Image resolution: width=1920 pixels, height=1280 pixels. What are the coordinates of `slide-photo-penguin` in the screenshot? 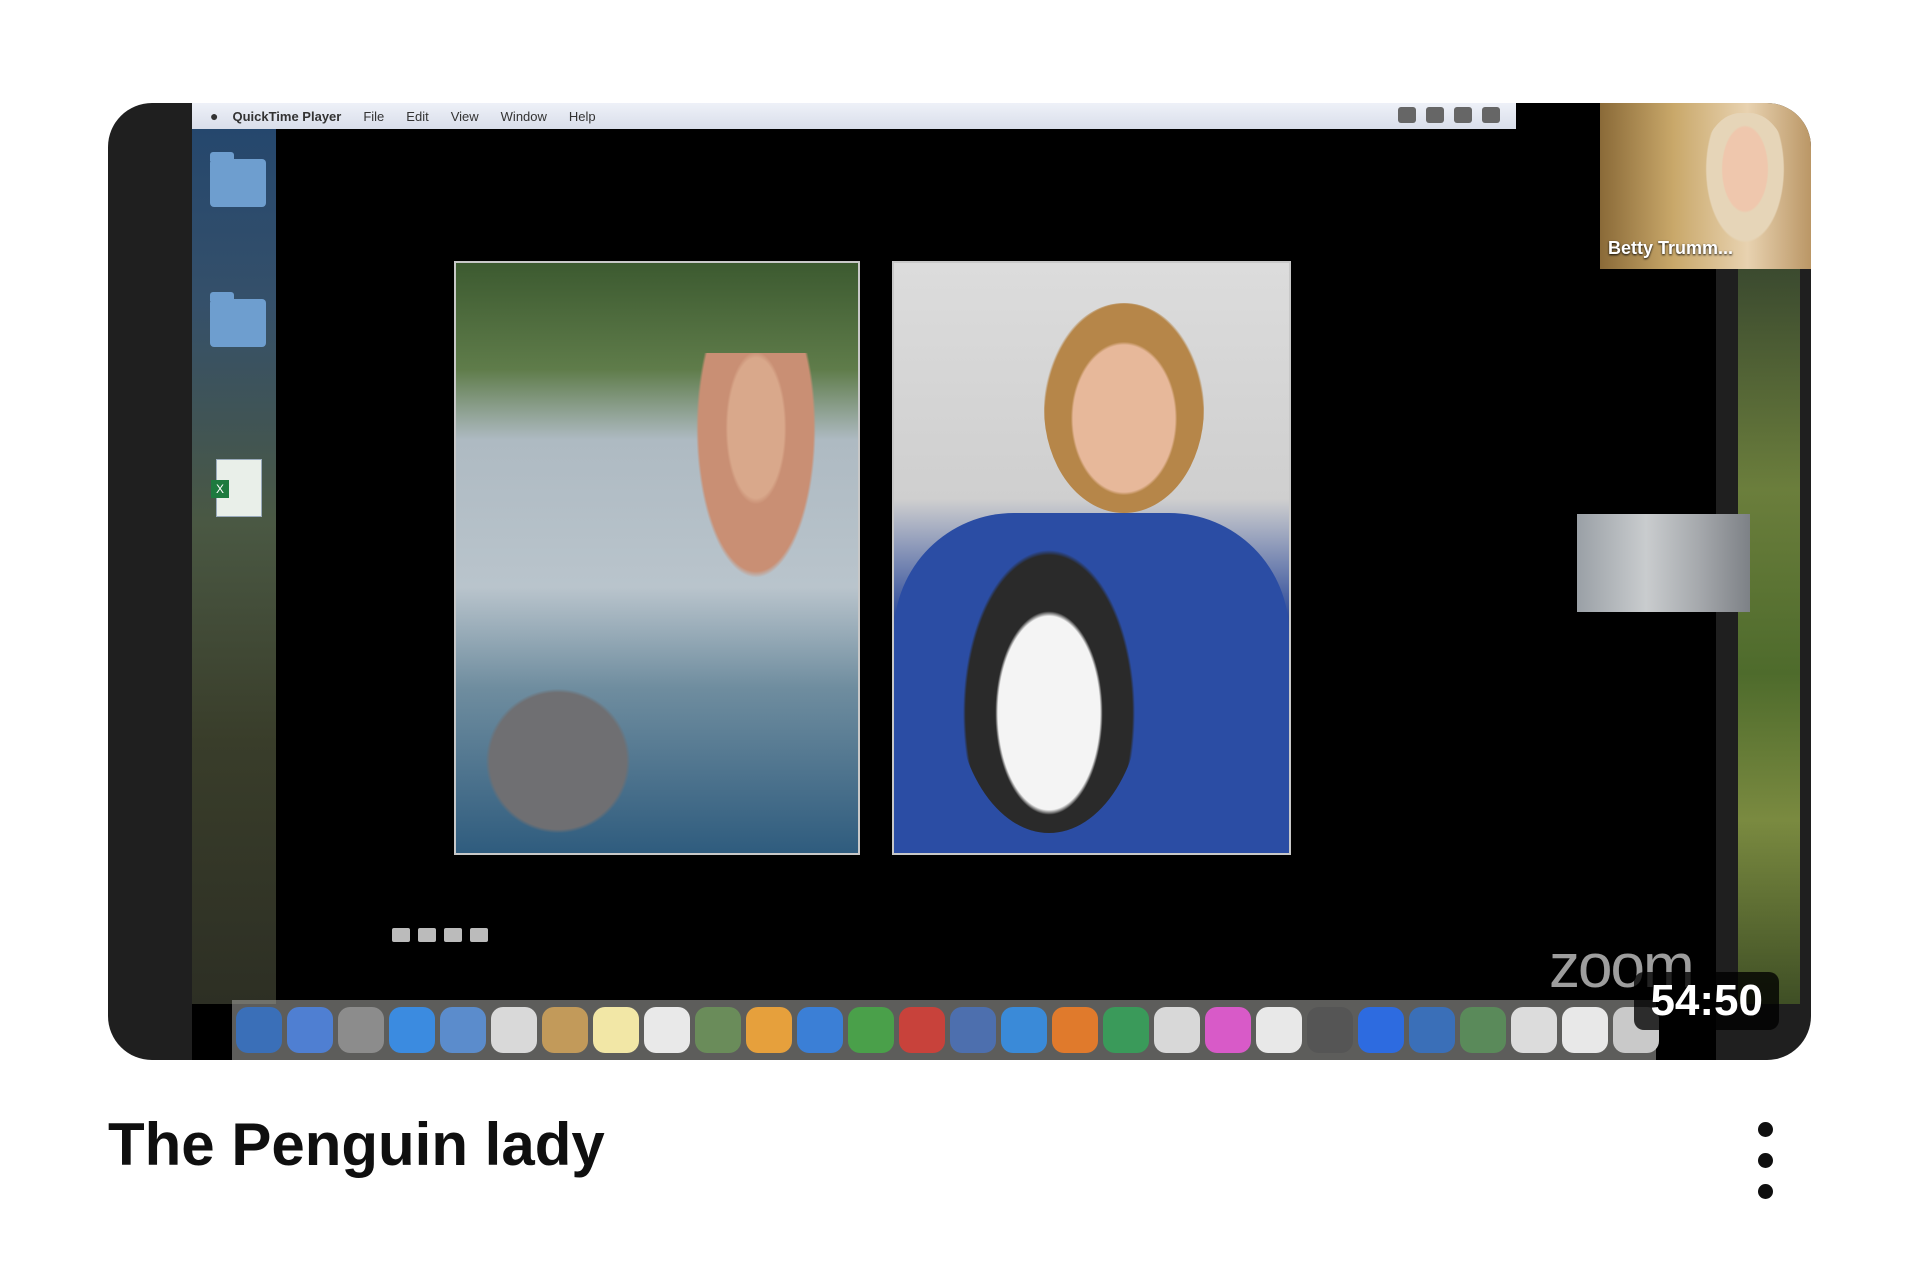 It's located at (1091, 558).